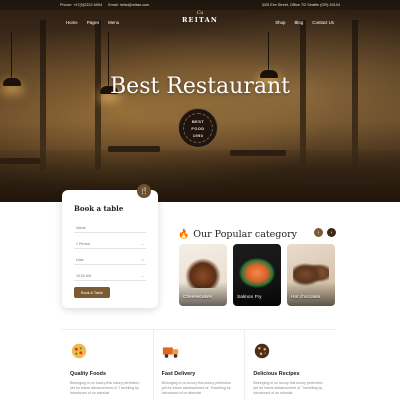 Image resolution: width=400 pixels, height=400 pixels. What do you see at coordinates (110, 276) in the screenshot?
I see `time-select: 10:00 AM ⌄` at bounding box center [110, 276].